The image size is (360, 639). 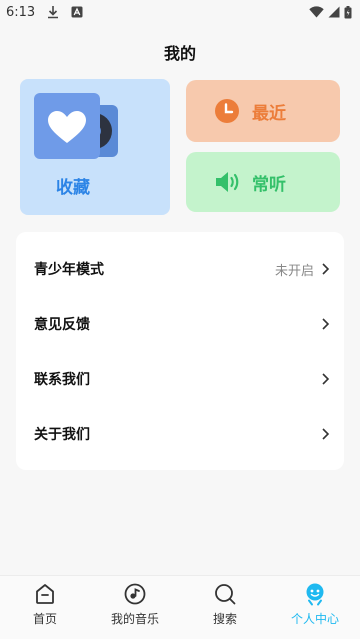 What do you see at coordinates (62, 325) in the screenshot?
I see `menu-item-label: 意见反馈` at bounding box center [62, 325].